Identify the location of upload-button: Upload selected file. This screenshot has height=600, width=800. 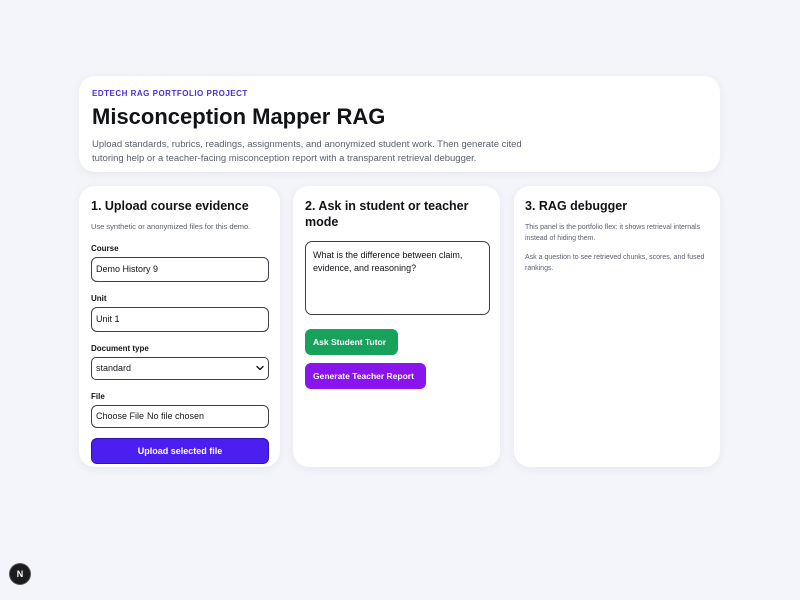
(180, 451).